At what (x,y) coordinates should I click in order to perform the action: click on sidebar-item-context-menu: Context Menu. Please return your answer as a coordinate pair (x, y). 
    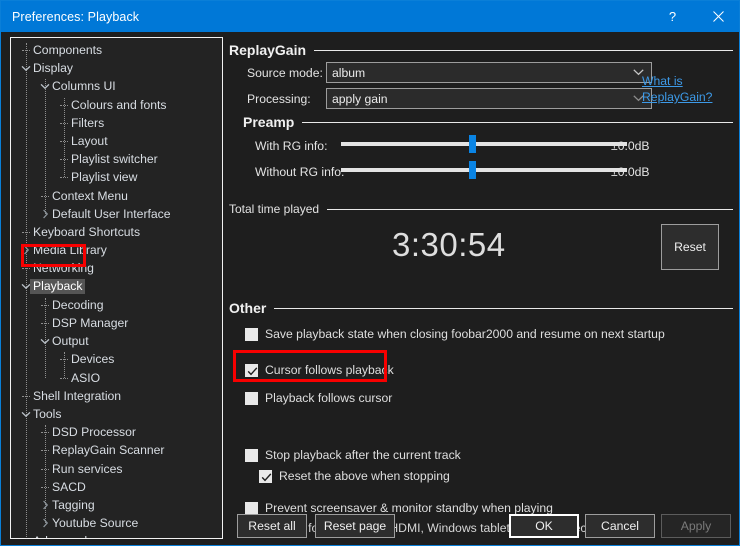
    Looking at the image, I should click on (116, 196).